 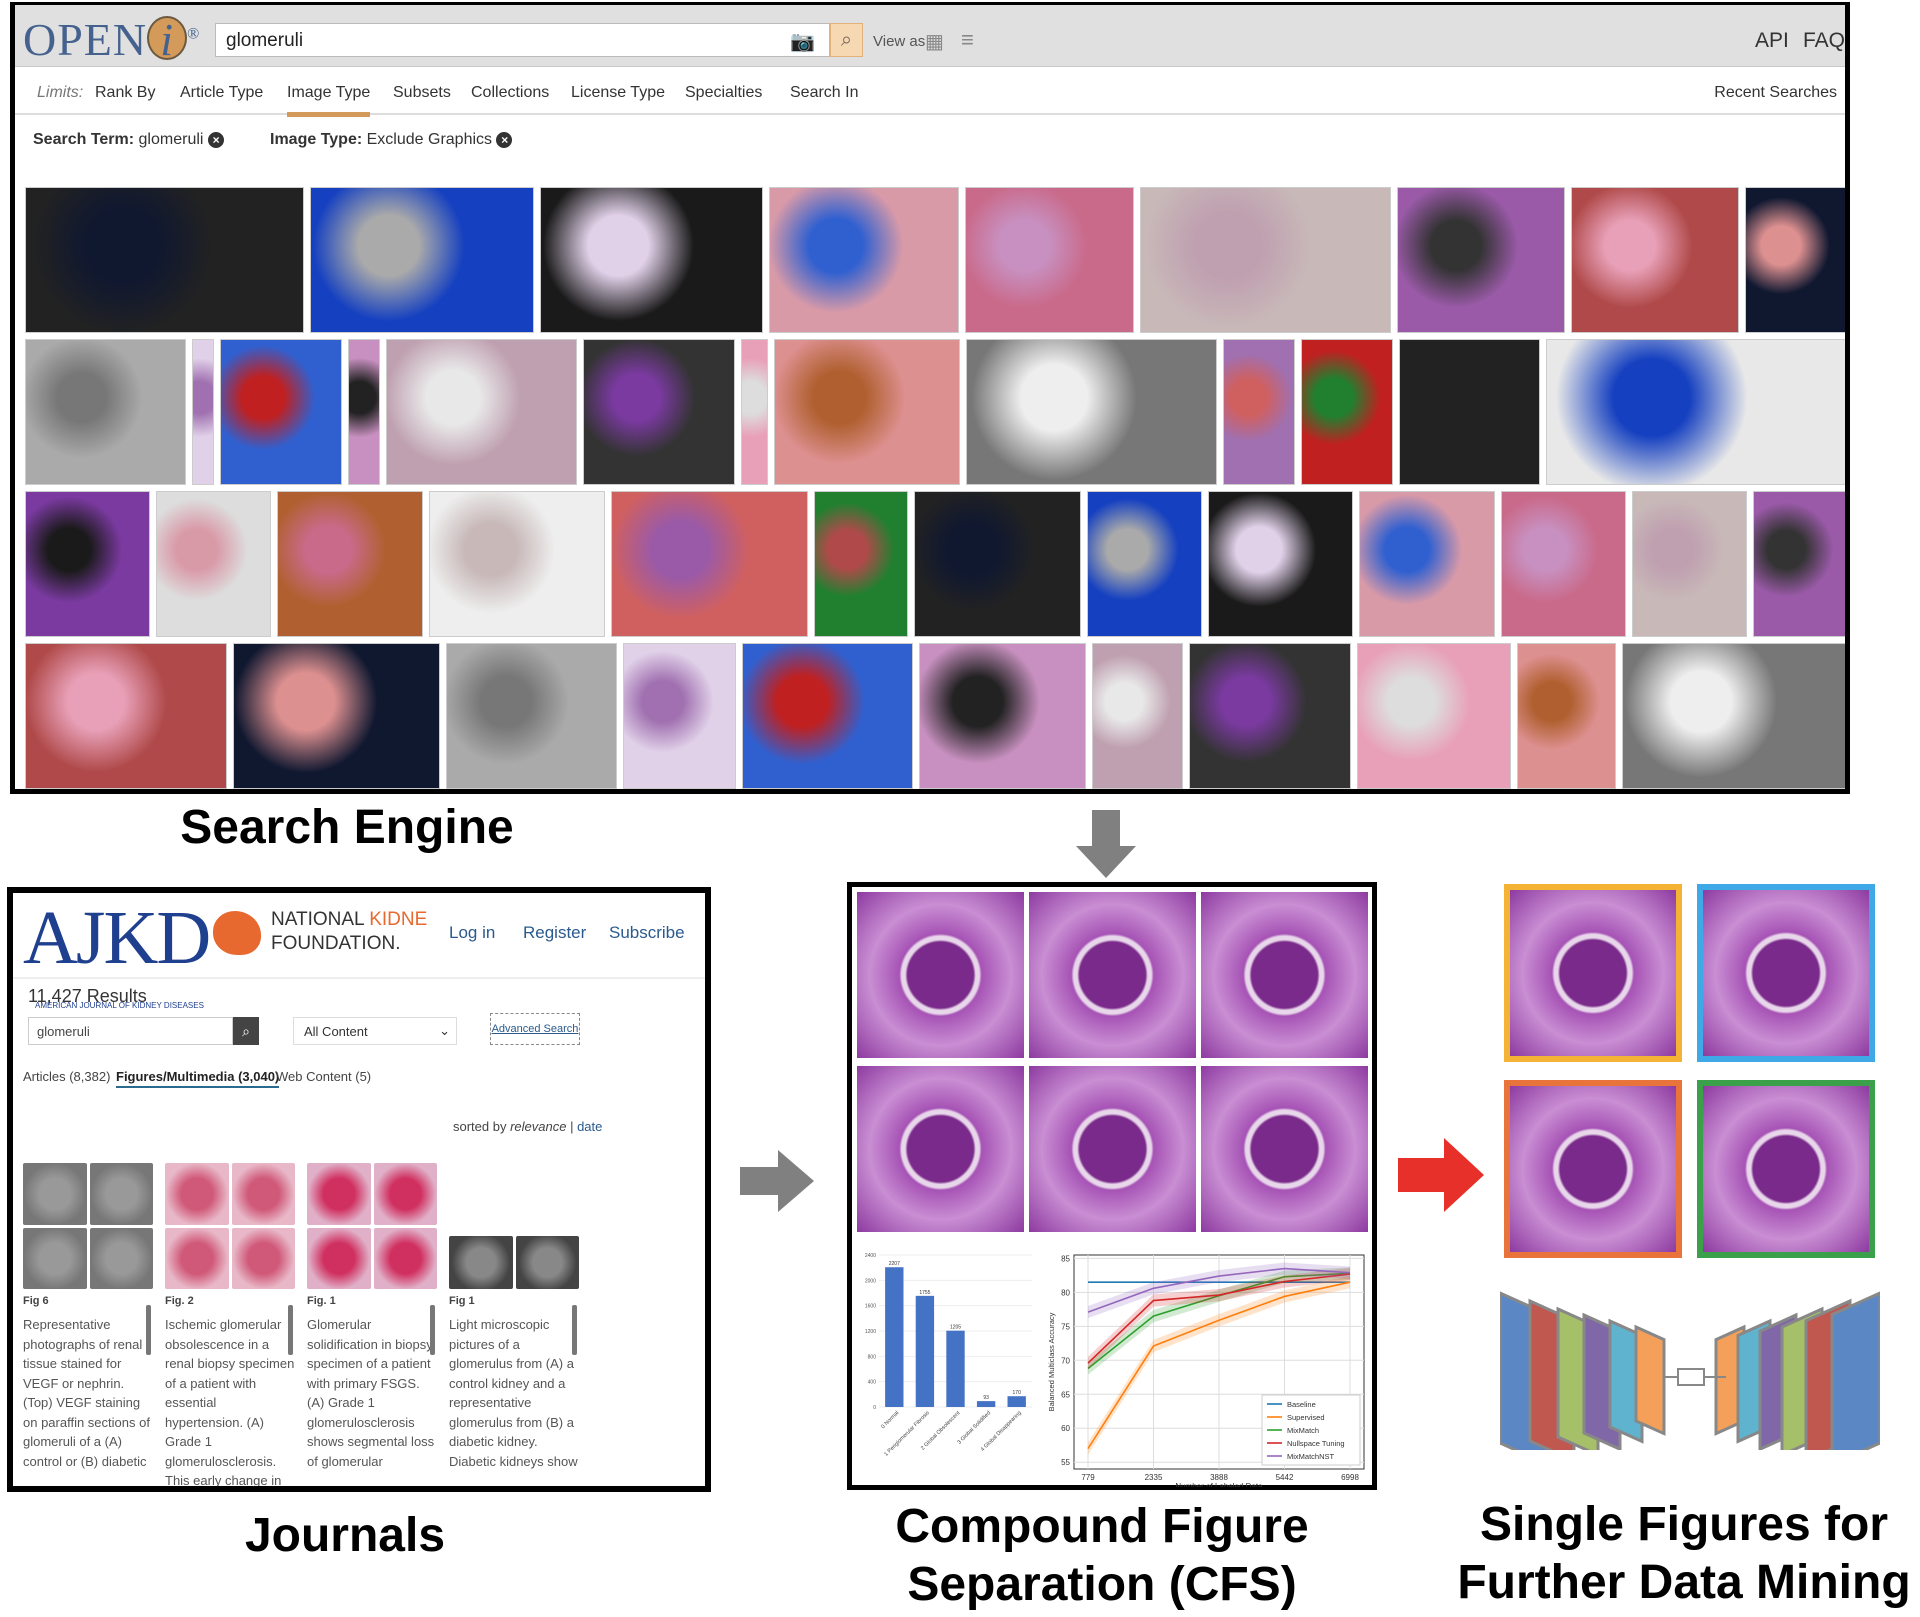 What do you see at coordinates (723, 93) in the screenshot?
I see `nav-specialties: Specialties` at bounding box center [723, 93].